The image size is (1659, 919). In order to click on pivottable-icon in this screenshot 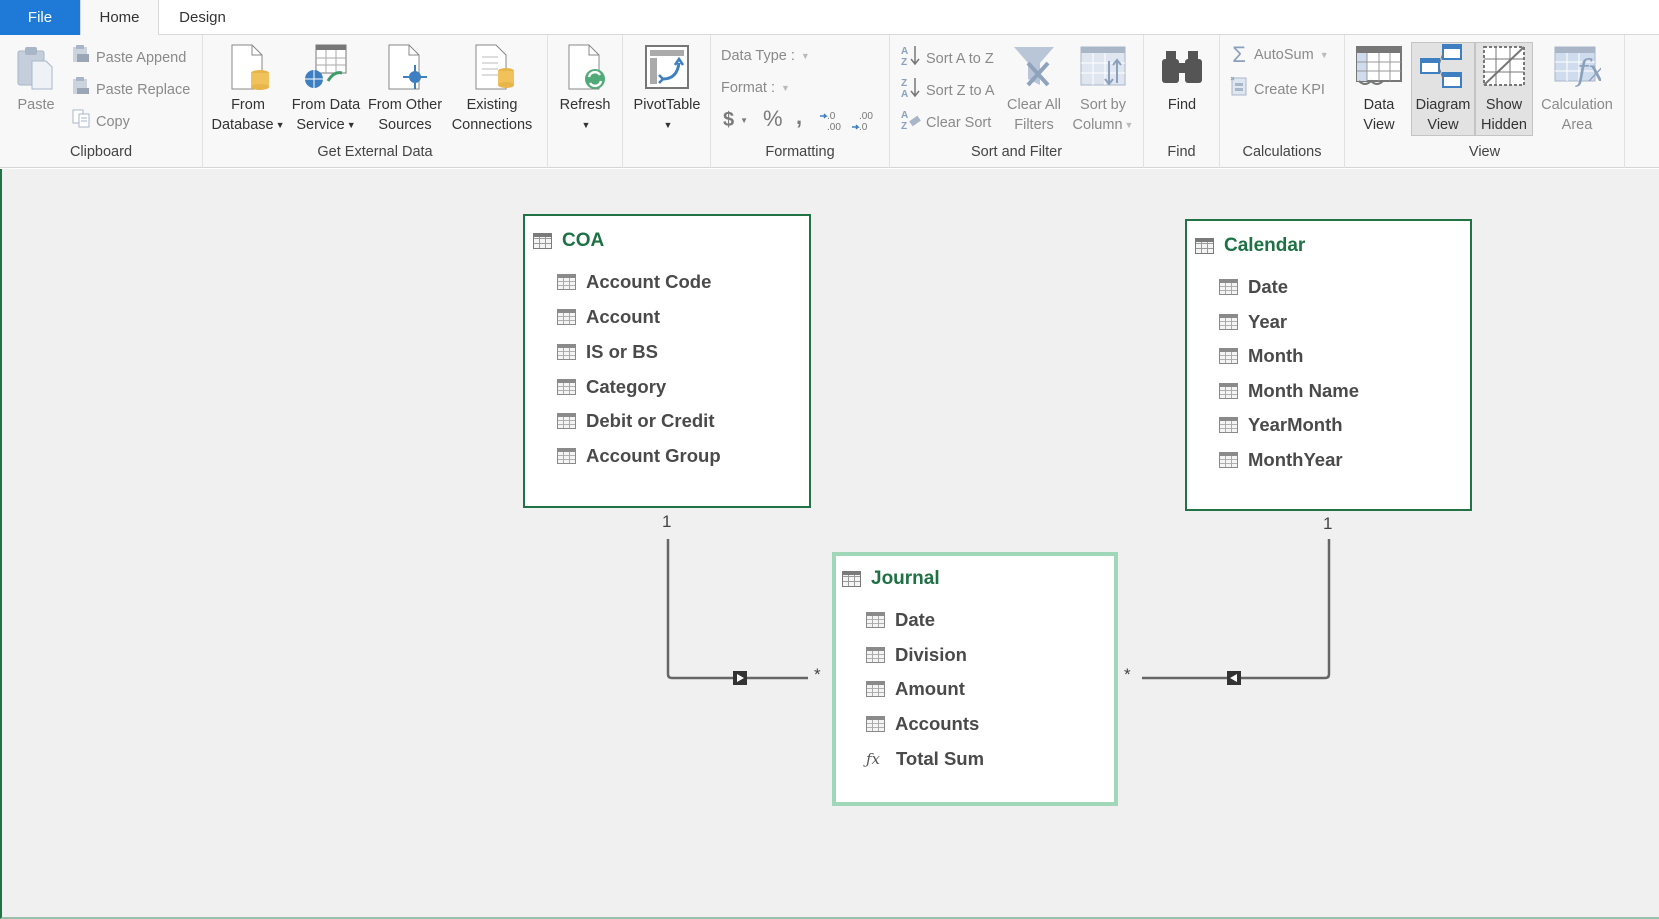, I will do `click(667, 67)`.